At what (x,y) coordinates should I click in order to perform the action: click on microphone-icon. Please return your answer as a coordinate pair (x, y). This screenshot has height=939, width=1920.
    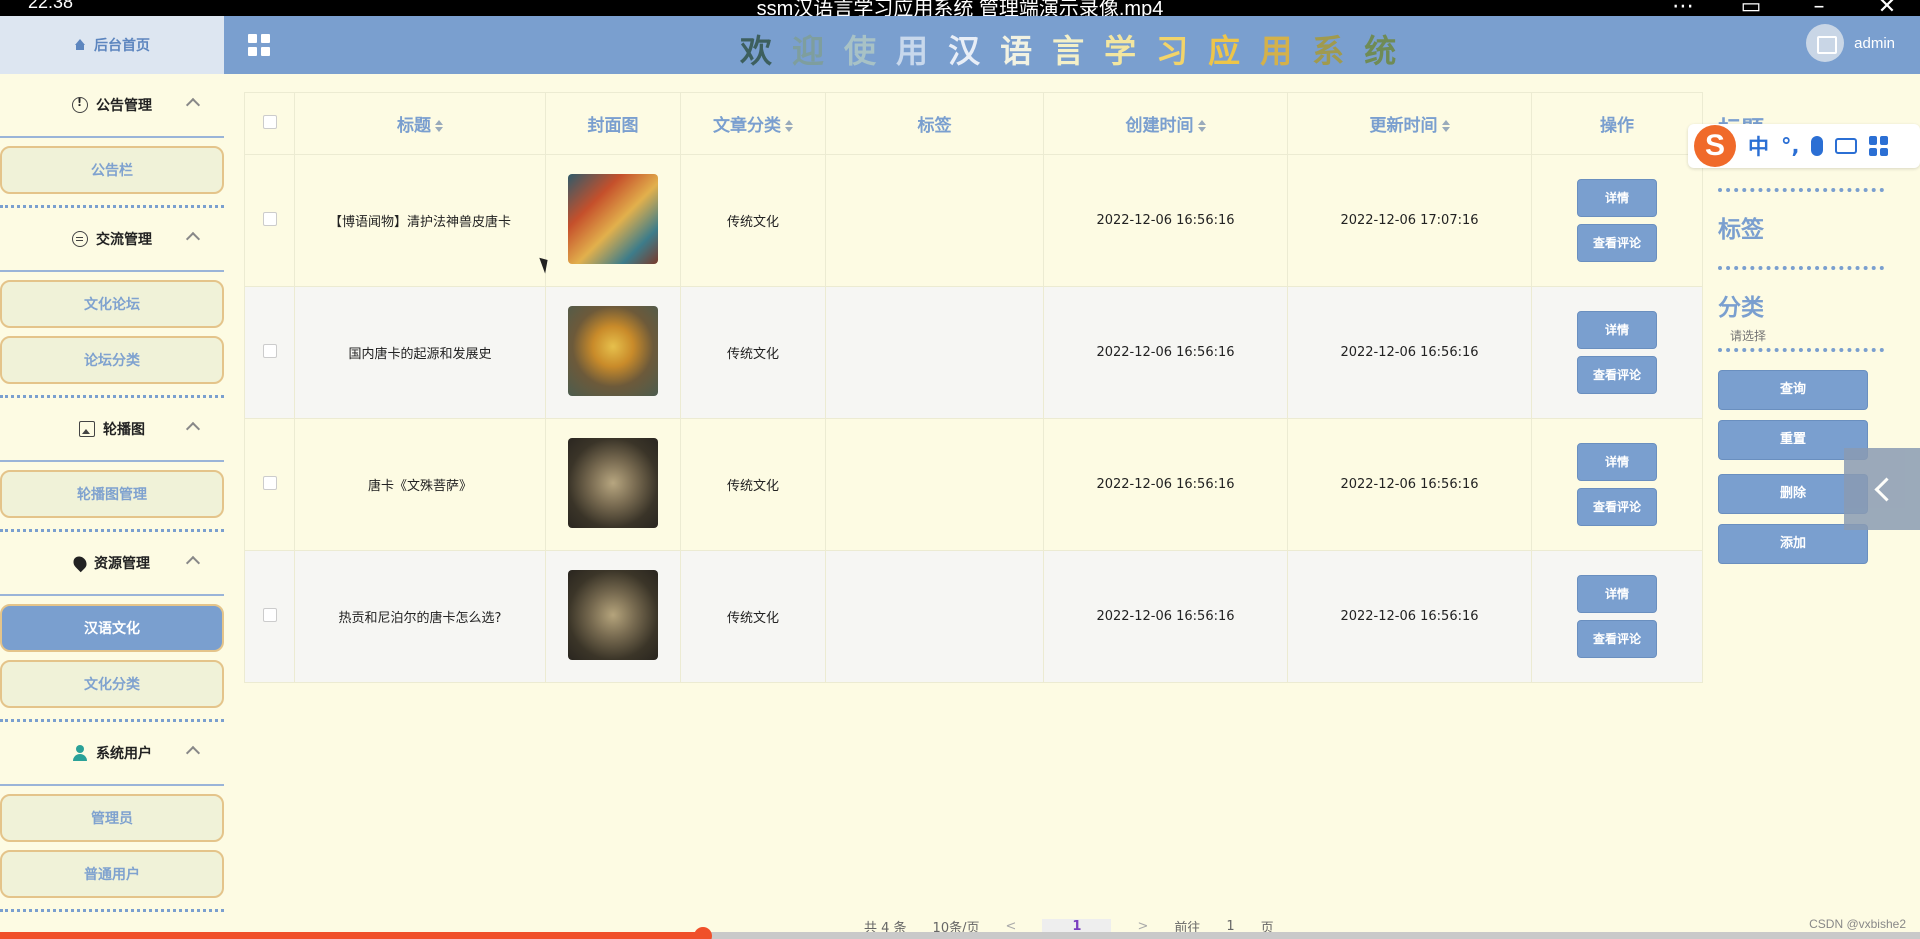
    Looking at the image, I should click on (1817, 146).